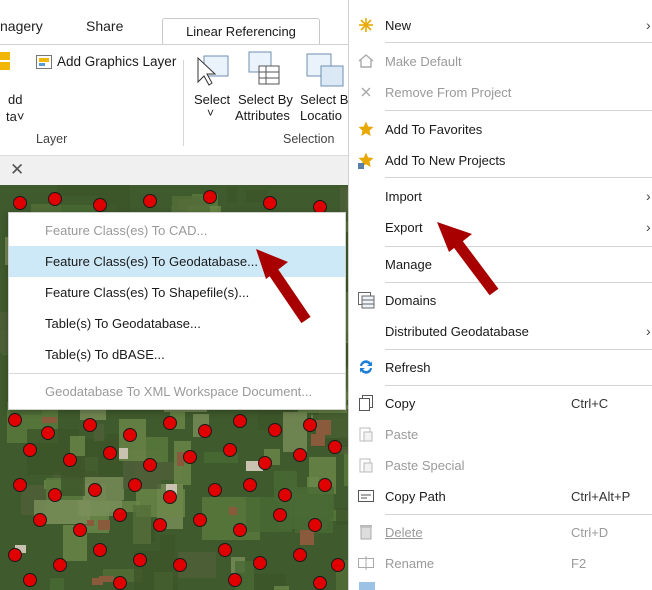 This screenshot has width=652, height=590. I want to click on menu-item-make-default: Make Default, so click(500, 61).